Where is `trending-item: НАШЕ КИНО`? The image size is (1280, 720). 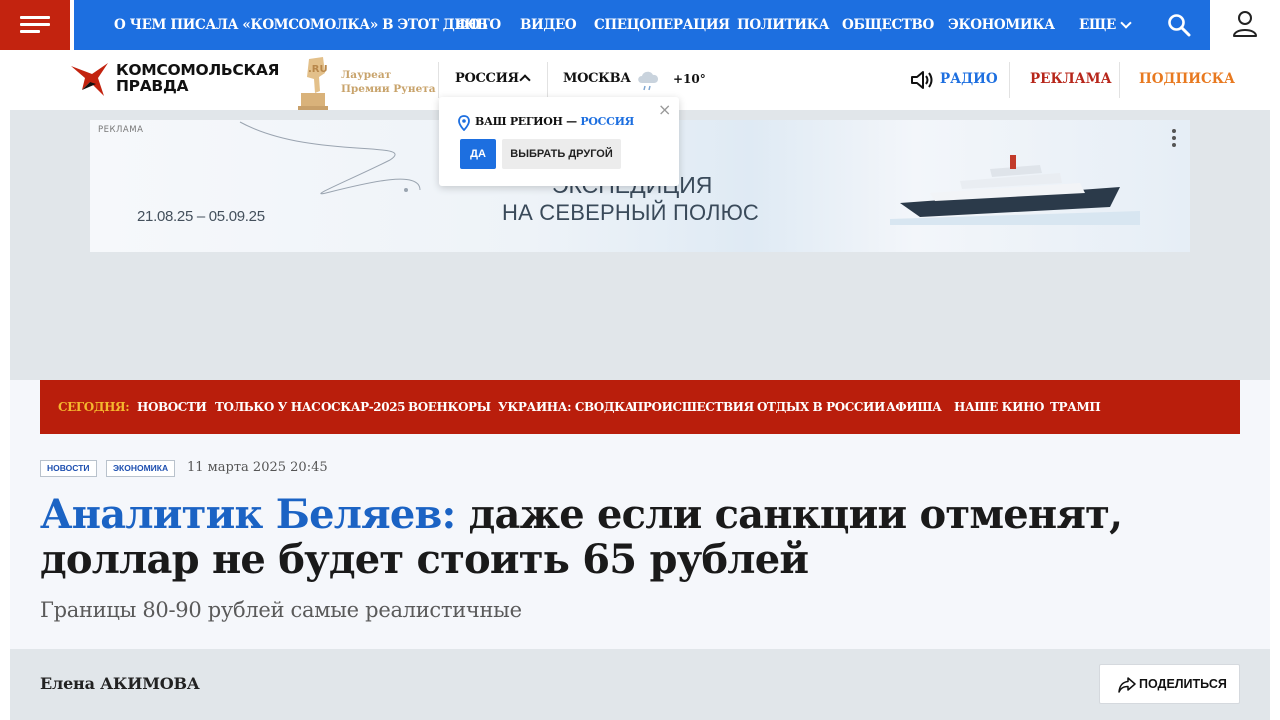
trending-item: НАШЕ КИНО is located at coordinates (999, 407).